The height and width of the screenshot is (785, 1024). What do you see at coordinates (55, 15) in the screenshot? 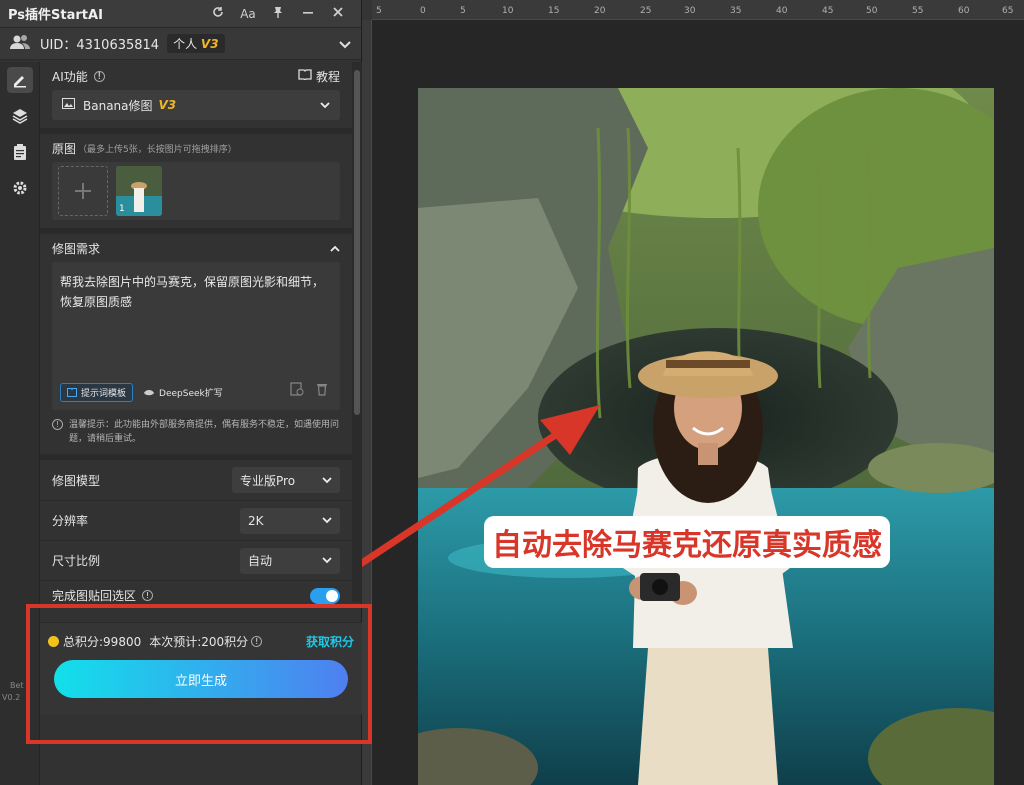
I see `app-title: Ps插件StartAI` at bounding box center [55, 15].